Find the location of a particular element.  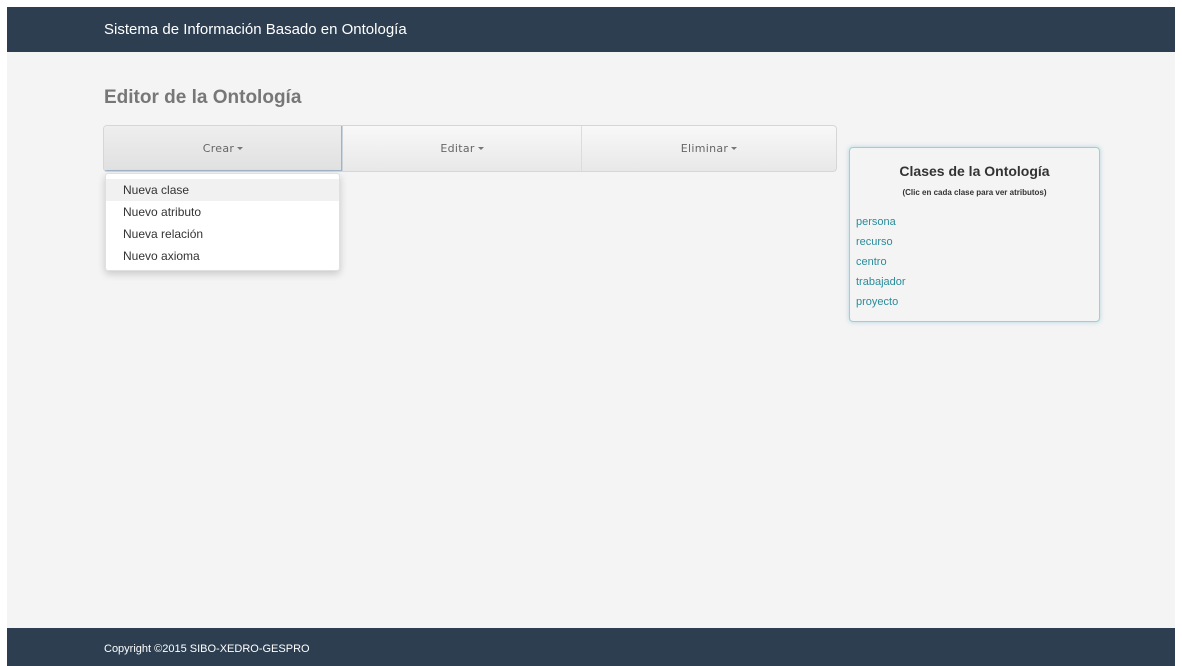

class-link-centro: centro is located at coordinates (881, 262).